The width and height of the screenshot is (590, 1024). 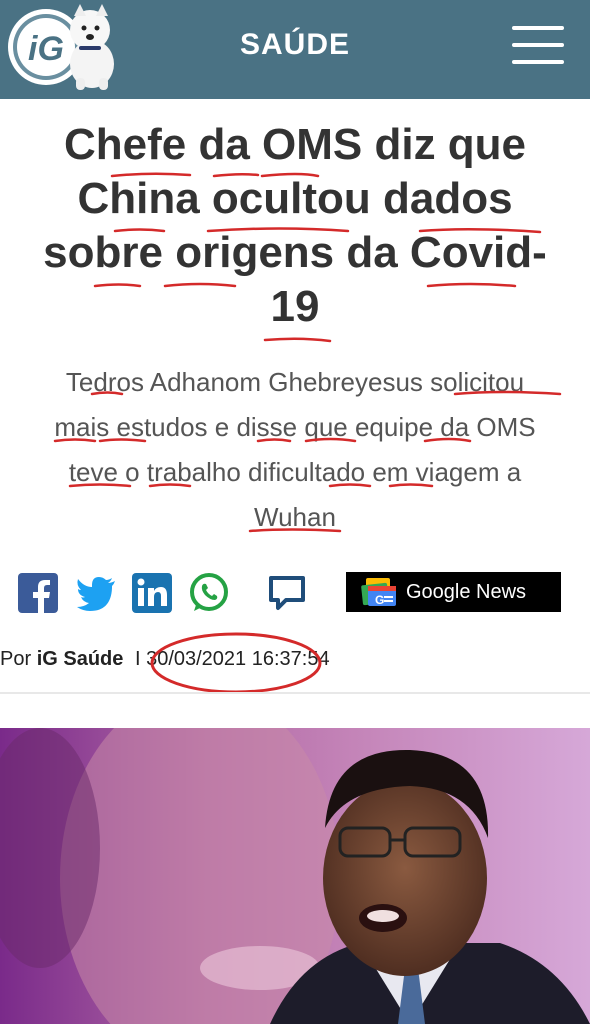 What do you see at coordinates (295, 198) in the screenshot?
I see `headline-line: China ocultou dados` at bounding box center [295, 198].